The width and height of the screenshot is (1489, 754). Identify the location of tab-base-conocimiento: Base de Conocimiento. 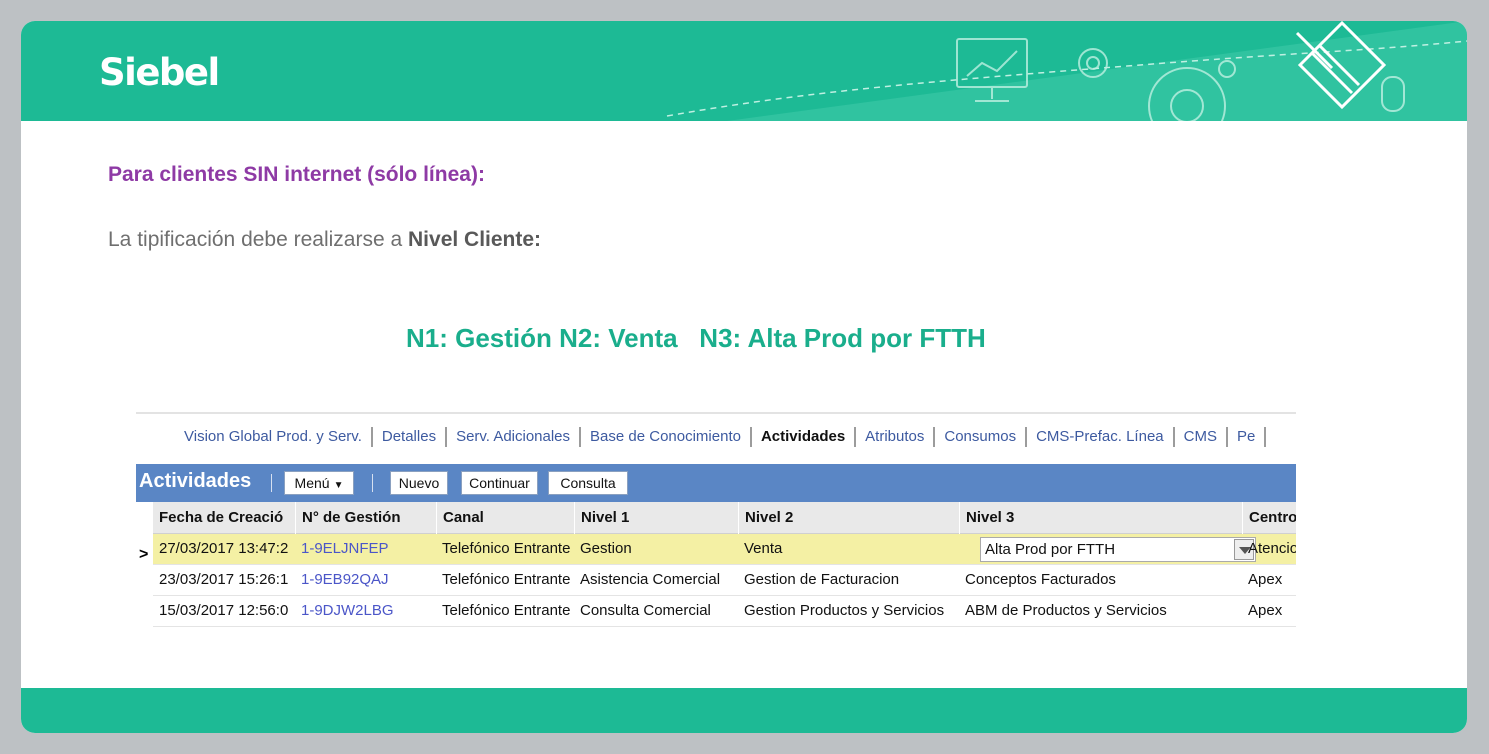
(666, 437).